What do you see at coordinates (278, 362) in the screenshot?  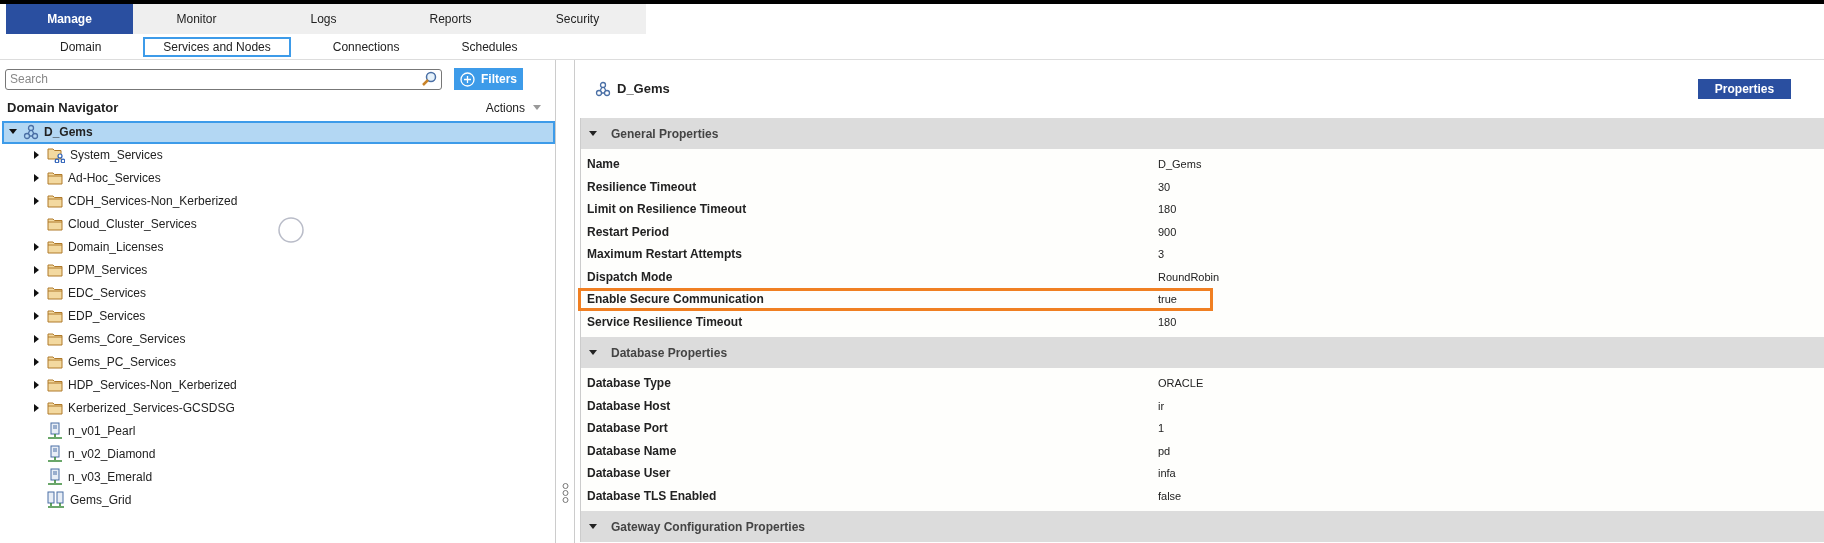 I see `tree-item: Gems_PC_Services` at bounding box center [278, 362].